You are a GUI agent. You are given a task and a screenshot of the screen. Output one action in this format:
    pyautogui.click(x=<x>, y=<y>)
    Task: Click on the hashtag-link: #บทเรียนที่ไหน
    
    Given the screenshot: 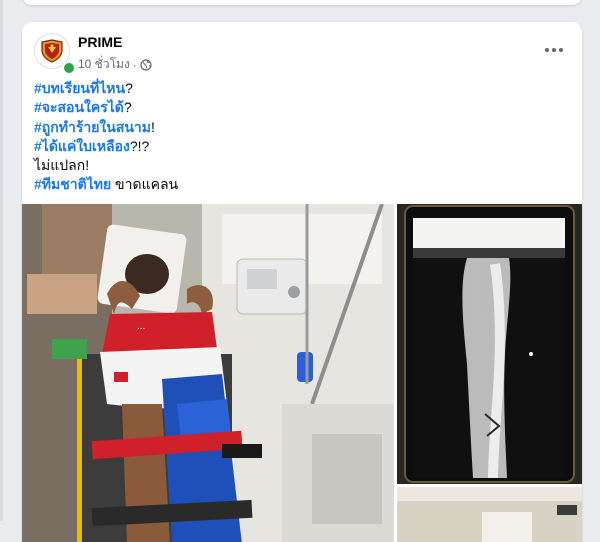 What is the action you would take?
    pyautogui.click(x=79, y=88)
    